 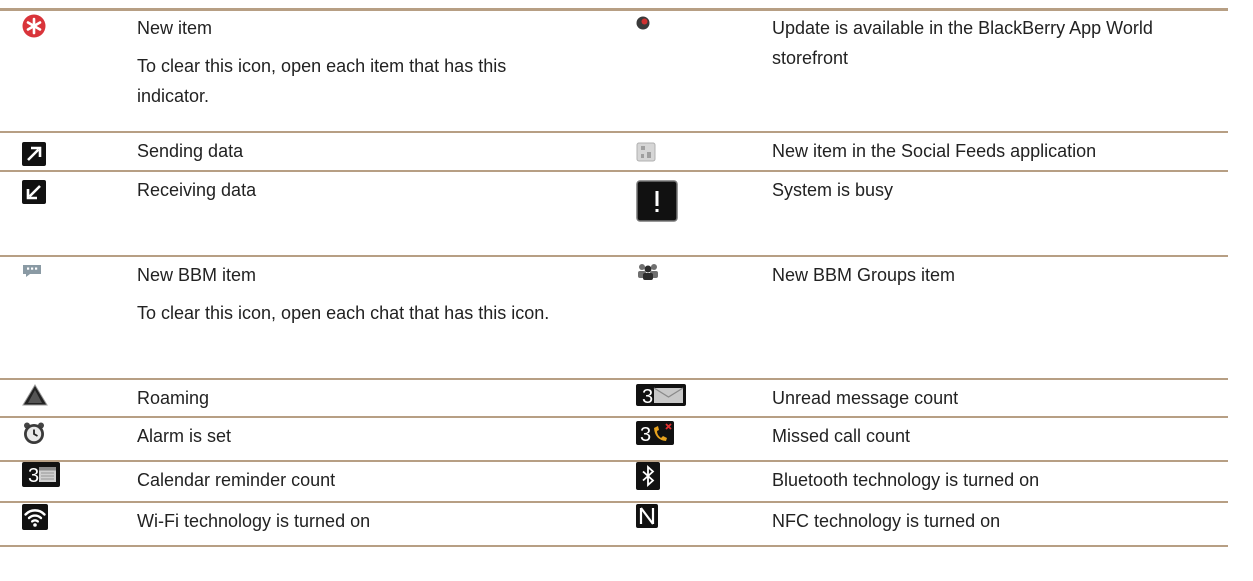 I want to click on left-description-cell: Roaming, so click(x=357, y=398).